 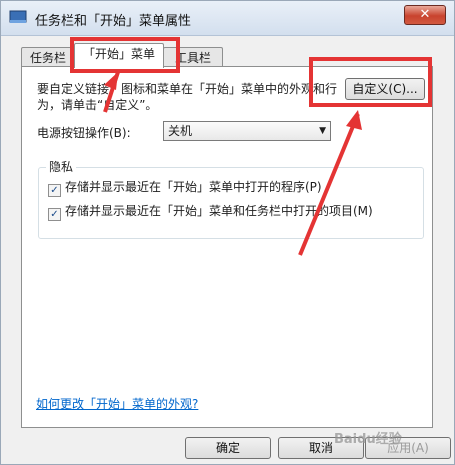 I want to click on arrow-head-customize, so click(x=354, y=120).